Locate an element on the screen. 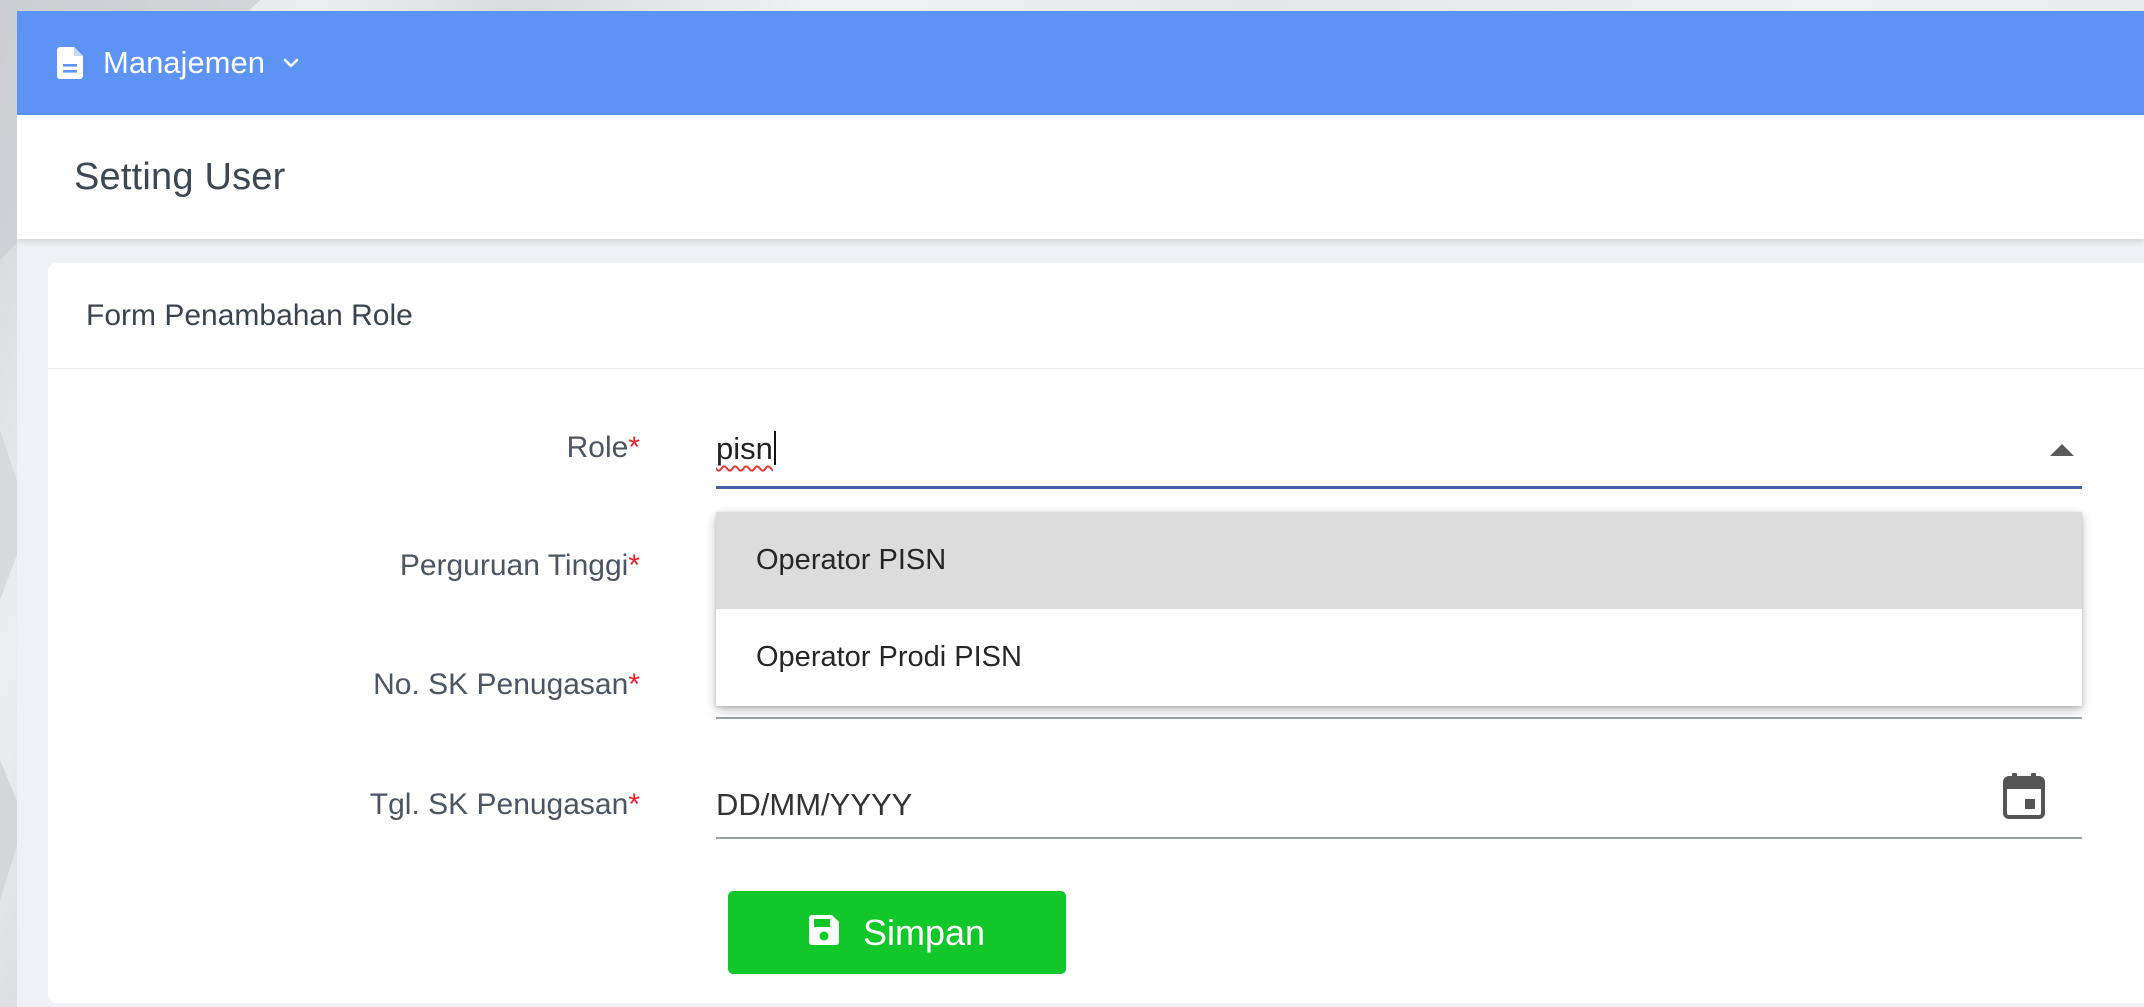 This screenshot has width=2144, height=1007. role-select: pisn is located at coordinates (1399, 451).